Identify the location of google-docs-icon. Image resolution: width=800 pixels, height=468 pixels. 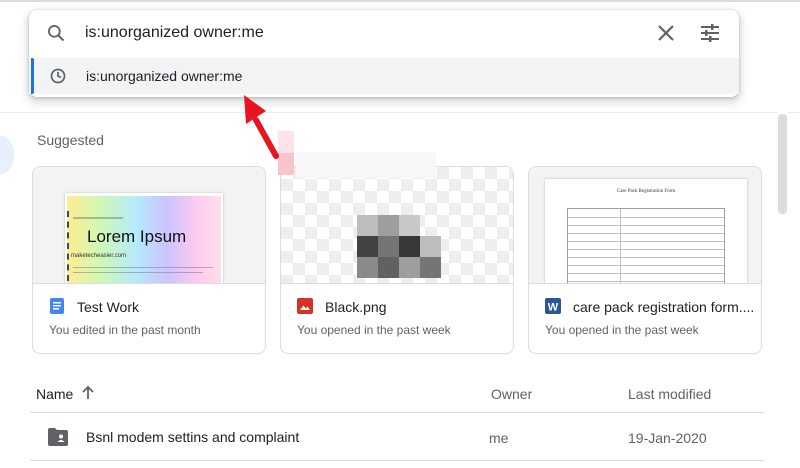
(57, 306).